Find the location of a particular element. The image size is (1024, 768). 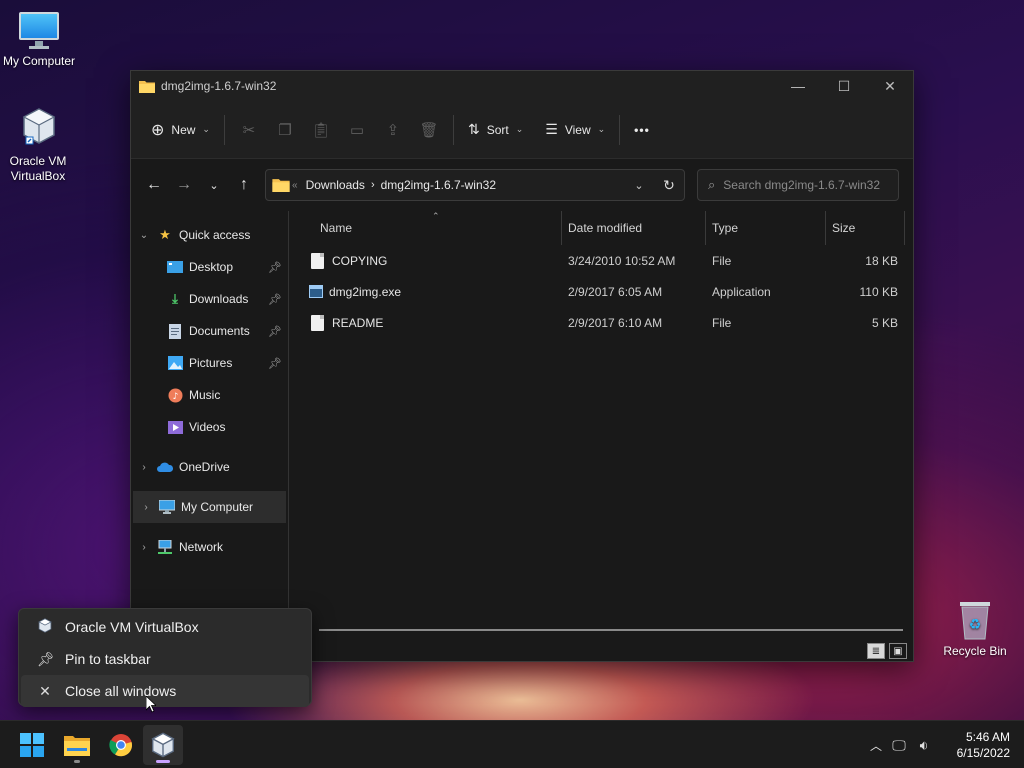

system-clock: 5:46 AM 6/15/2022 is located at coordinates (983, 745).